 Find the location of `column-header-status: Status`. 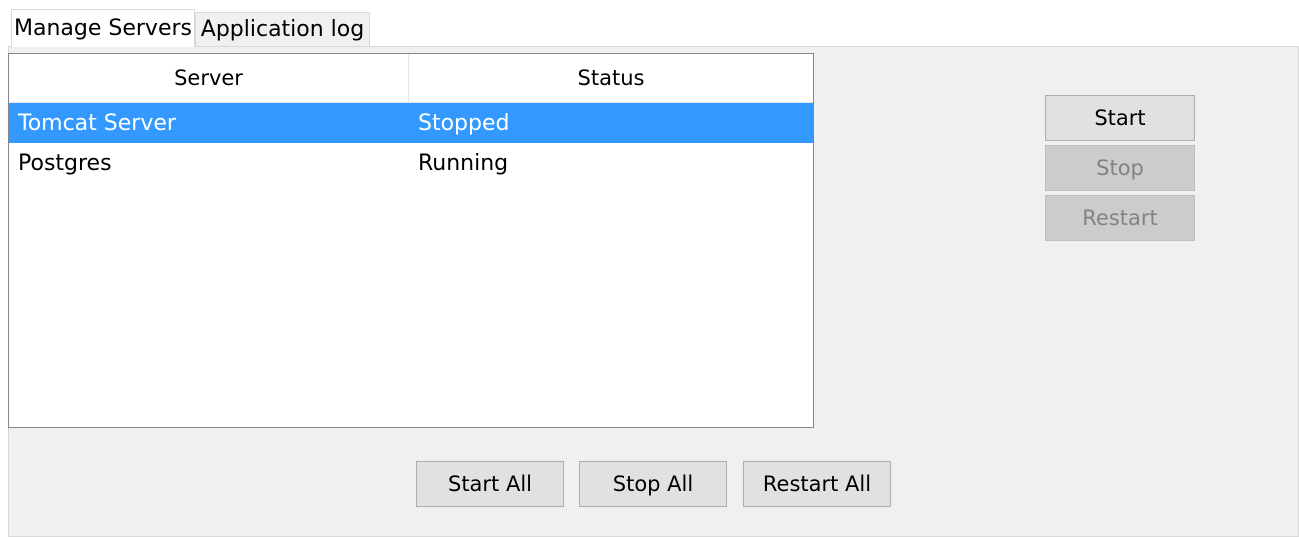

column-header-status: Status is located at coordinates (611, 78).